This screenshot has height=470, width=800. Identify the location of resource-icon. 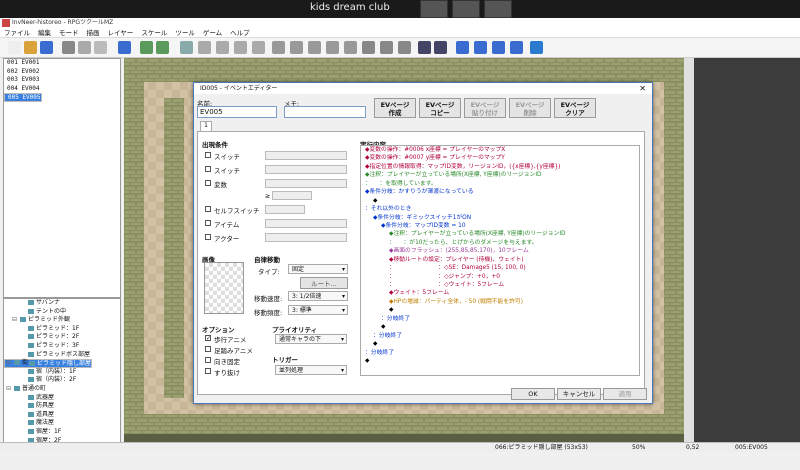
(498, 47).